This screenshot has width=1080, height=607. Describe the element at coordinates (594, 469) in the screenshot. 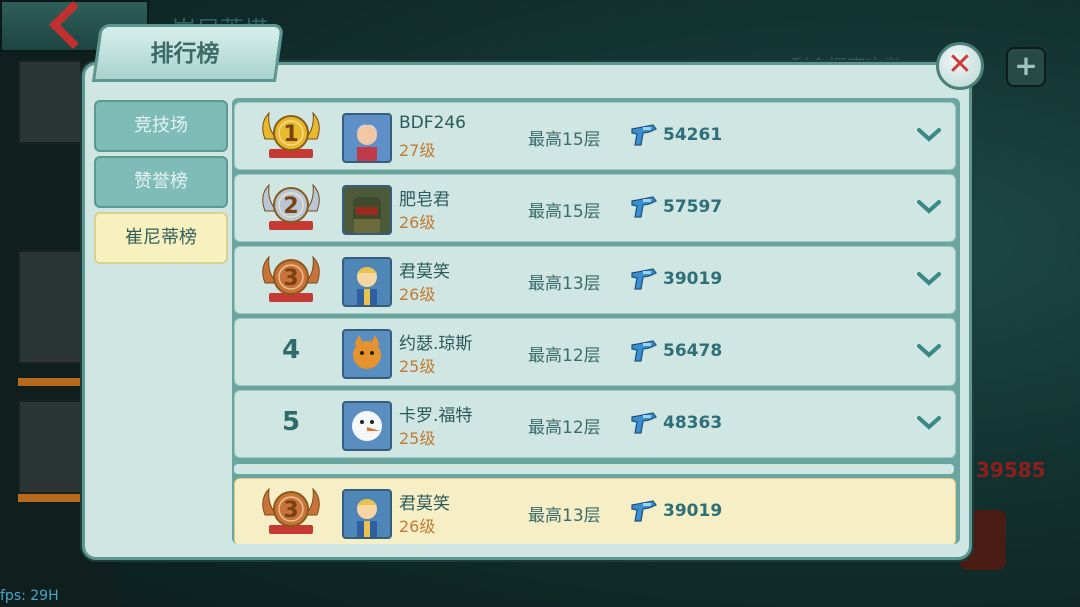

I see `partial-row` at that location.